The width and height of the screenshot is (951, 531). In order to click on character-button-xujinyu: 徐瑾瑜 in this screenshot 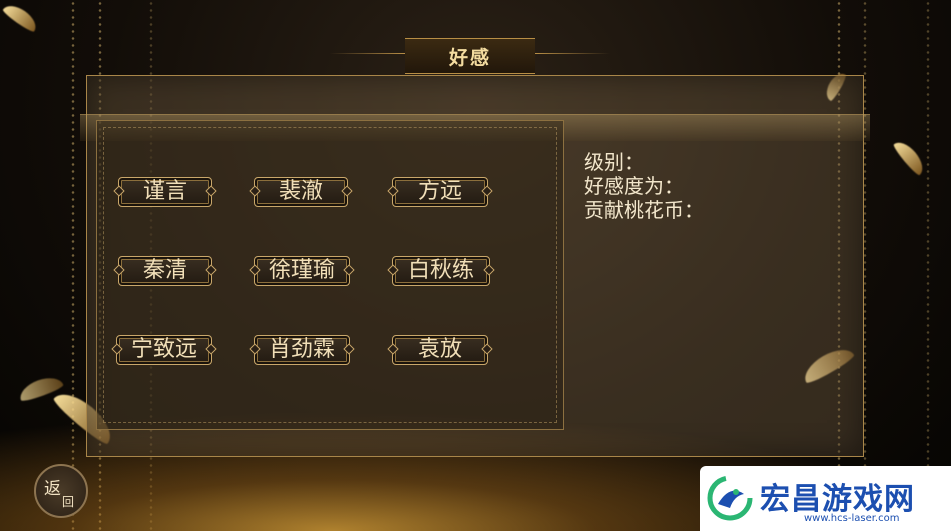, I will do `click(302, 271)`.